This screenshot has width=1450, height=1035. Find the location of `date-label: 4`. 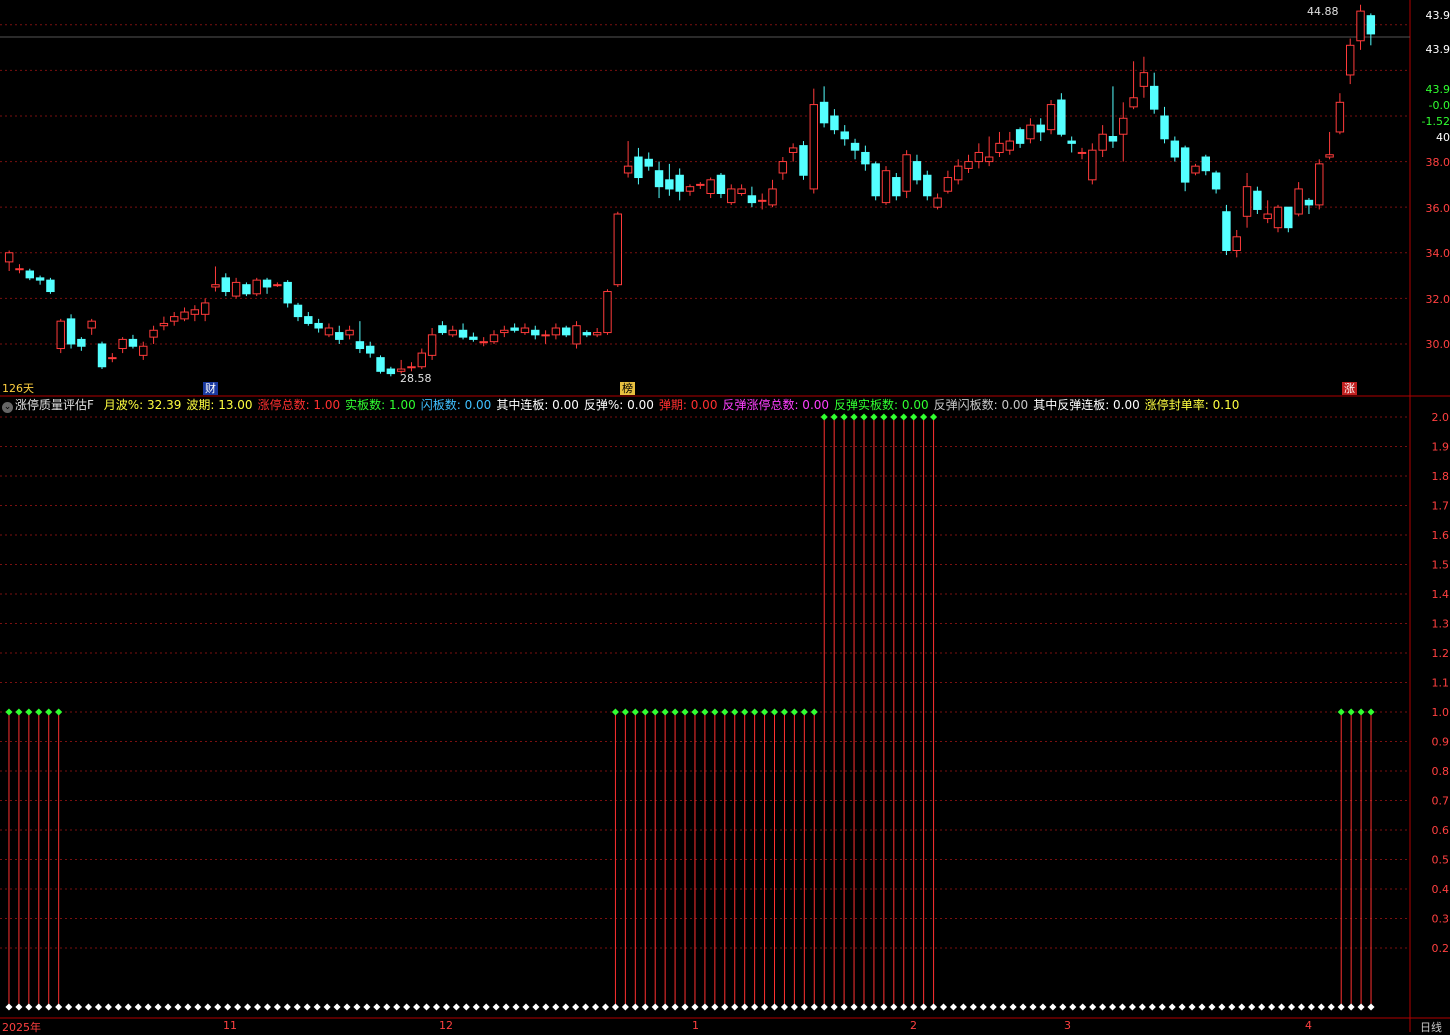

date-label: 4 is located at coordinates (1308, 1025).